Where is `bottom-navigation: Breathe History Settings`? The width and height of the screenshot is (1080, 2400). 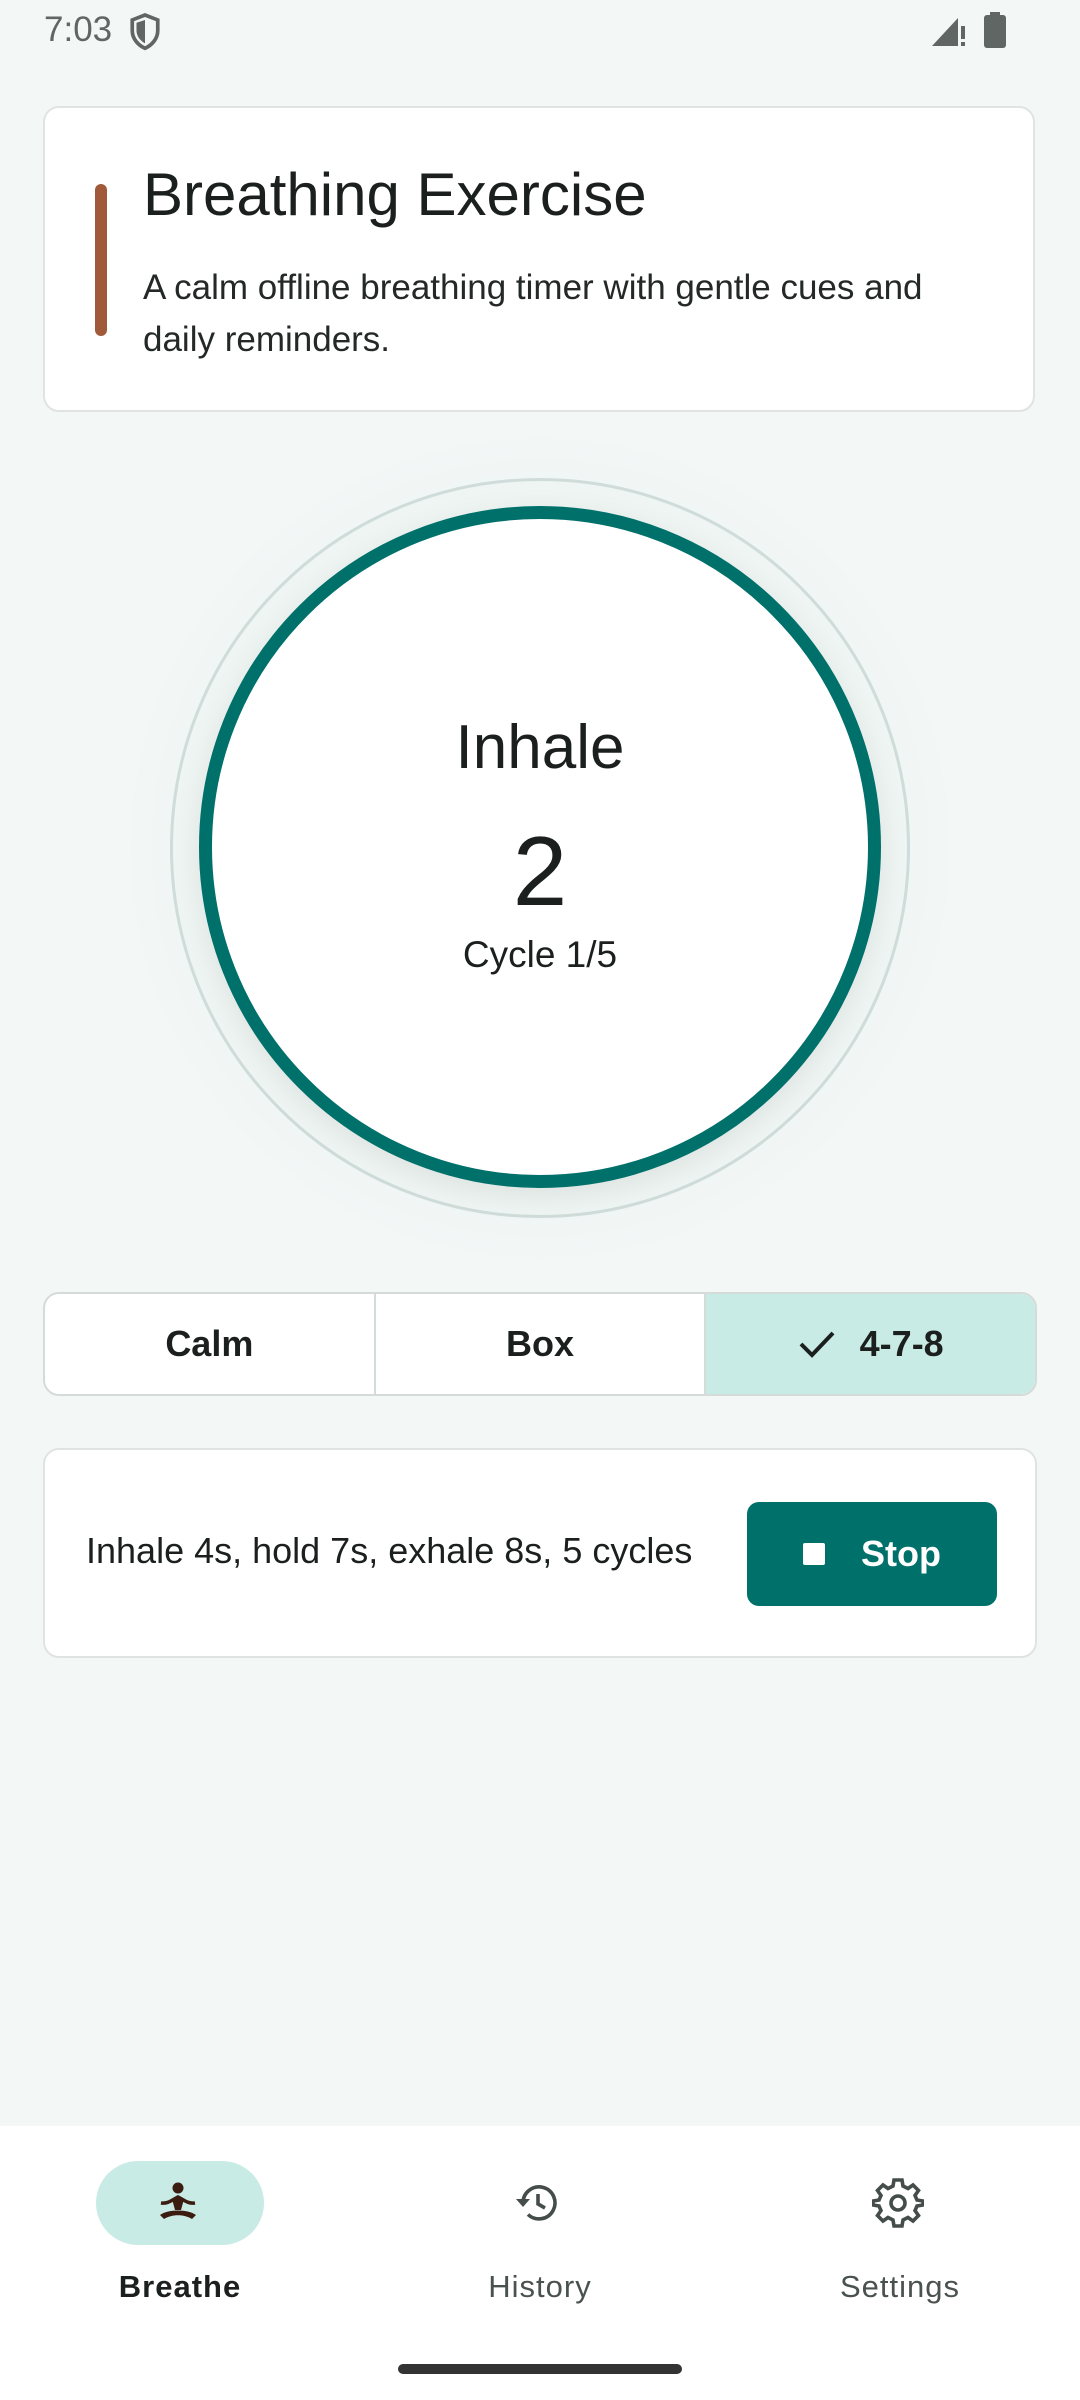 bottom-navigation: Breathe History Settings is located at coordinates (540, 2263).